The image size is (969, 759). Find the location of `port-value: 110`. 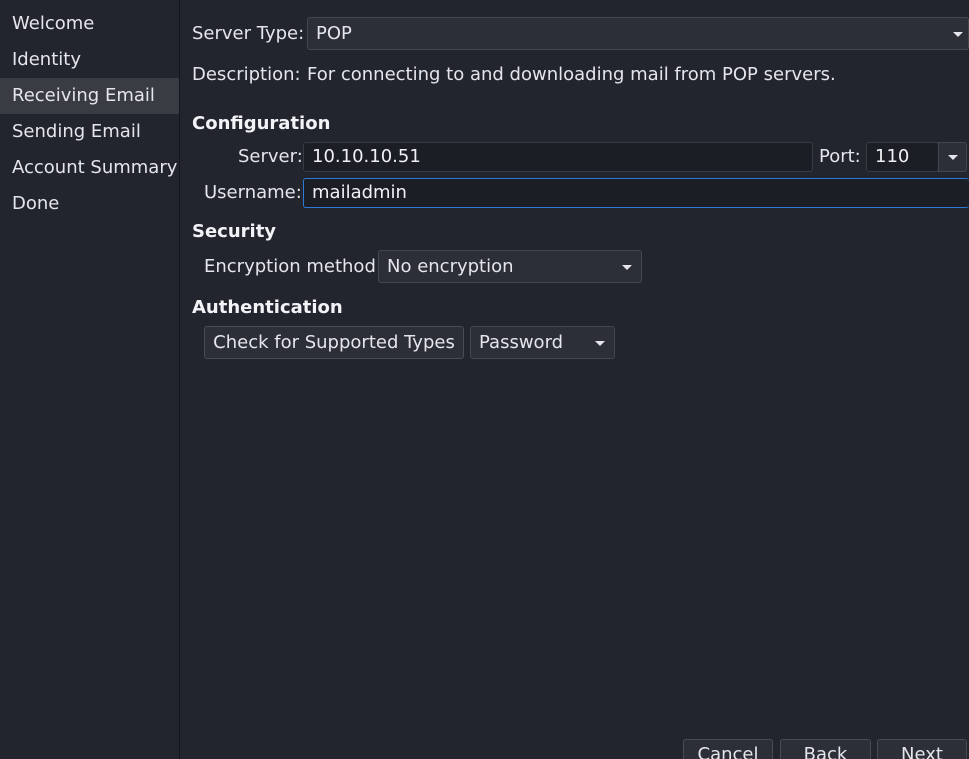

port-value: 110 is located at coordinates (892, 156).